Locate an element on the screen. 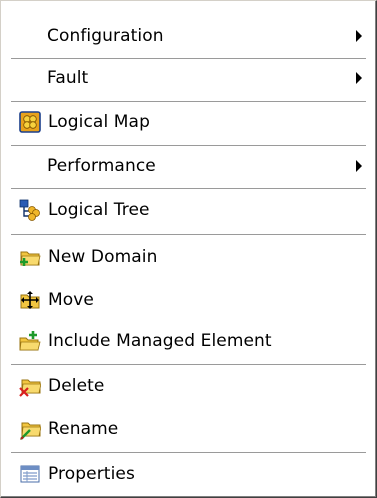 Image resolution: width=377 pixels, height=498 pixels. menu-item-move: Move is located at coordinates (188, 300).